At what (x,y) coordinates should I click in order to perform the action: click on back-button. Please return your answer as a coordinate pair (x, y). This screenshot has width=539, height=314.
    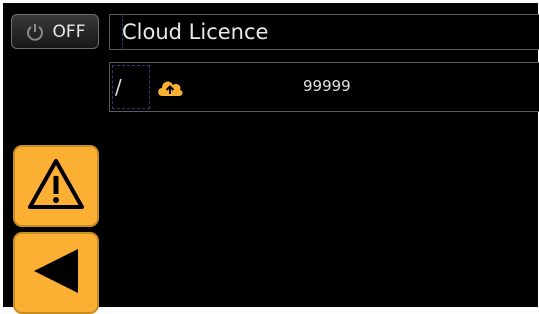
    Looking at the image, I should click on (56, 273).